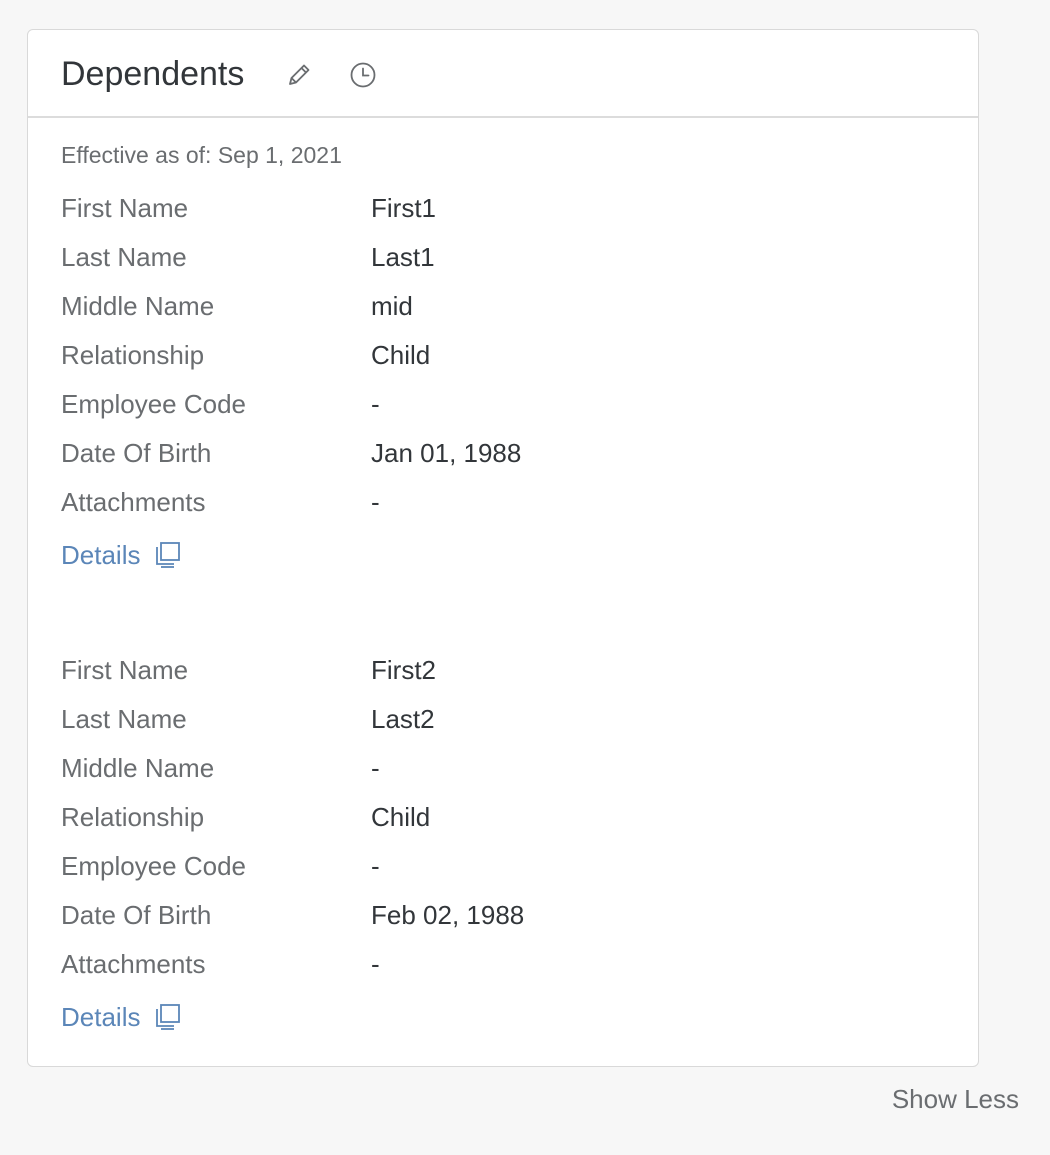 This screenshot has height=1155, width=1050. I want to click on field-row-middle-name: Middle Name -, so click(501, 768).